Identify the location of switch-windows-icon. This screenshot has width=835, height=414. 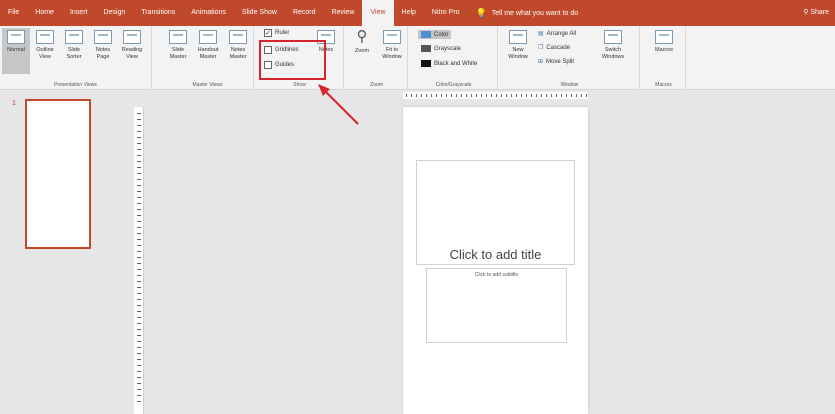
(613, 37).